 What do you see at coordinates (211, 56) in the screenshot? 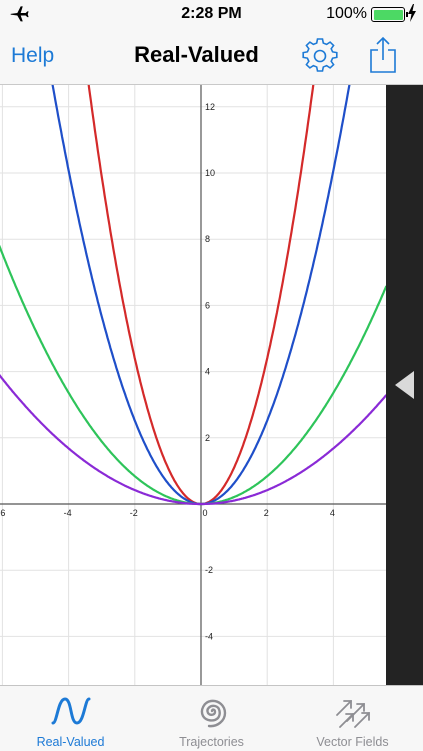
I see `nav-bar: Help Real-Valued` at bounding box center [211, 56].